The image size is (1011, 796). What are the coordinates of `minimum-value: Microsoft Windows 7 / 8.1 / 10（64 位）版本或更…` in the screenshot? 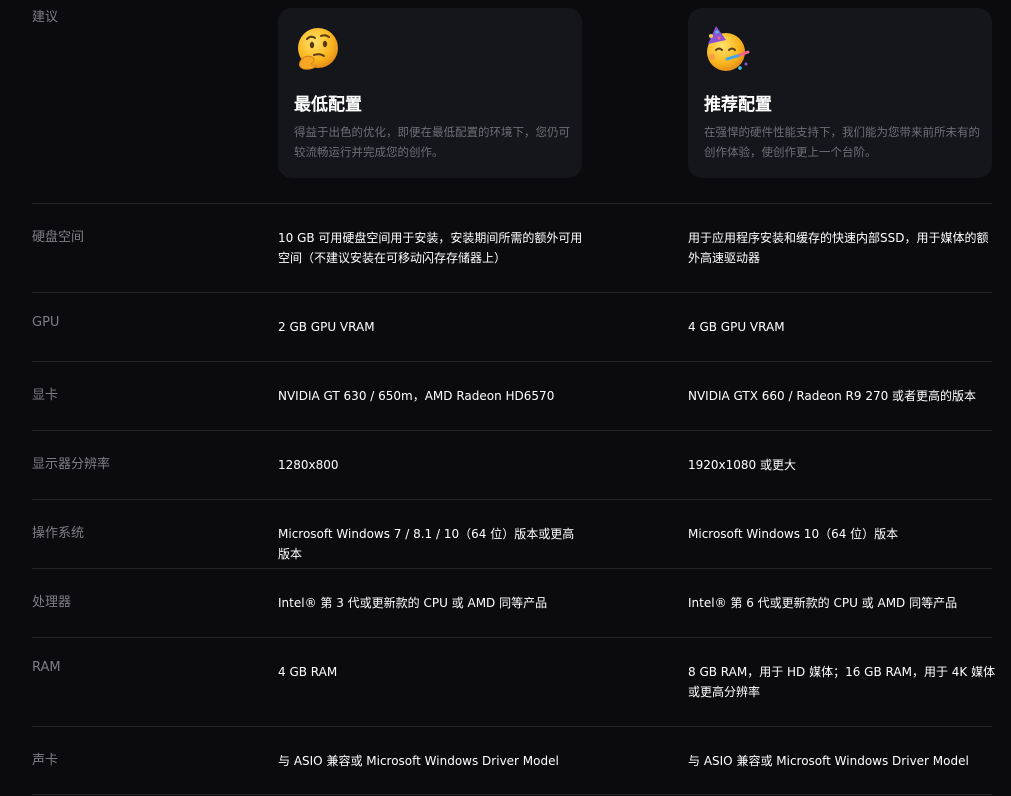 It's located at (426, 544).